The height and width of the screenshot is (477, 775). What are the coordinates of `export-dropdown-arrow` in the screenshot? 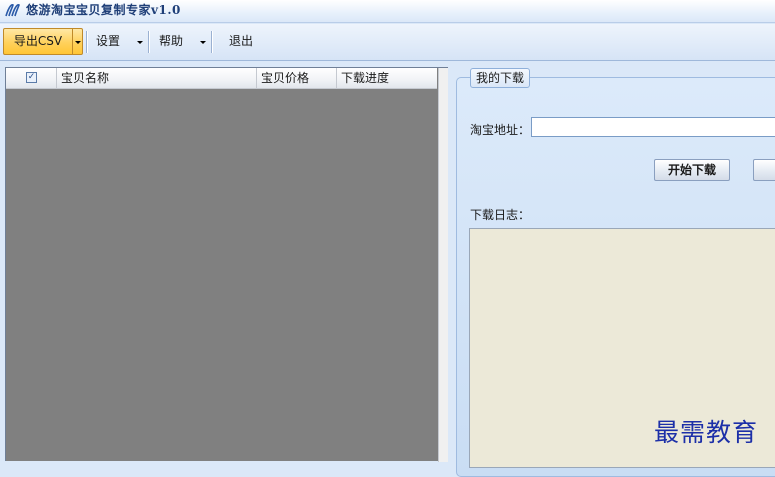 It's located at (78, 41).